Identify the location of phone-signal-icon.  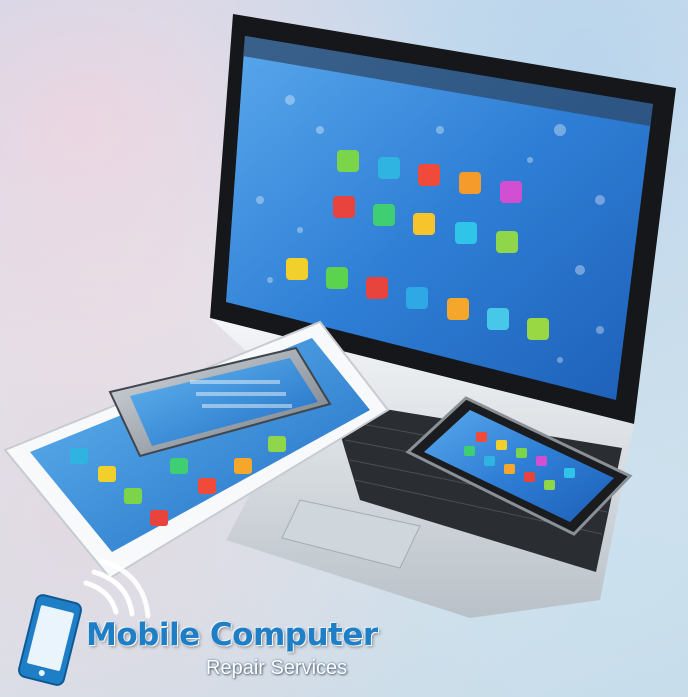
(84, 622).